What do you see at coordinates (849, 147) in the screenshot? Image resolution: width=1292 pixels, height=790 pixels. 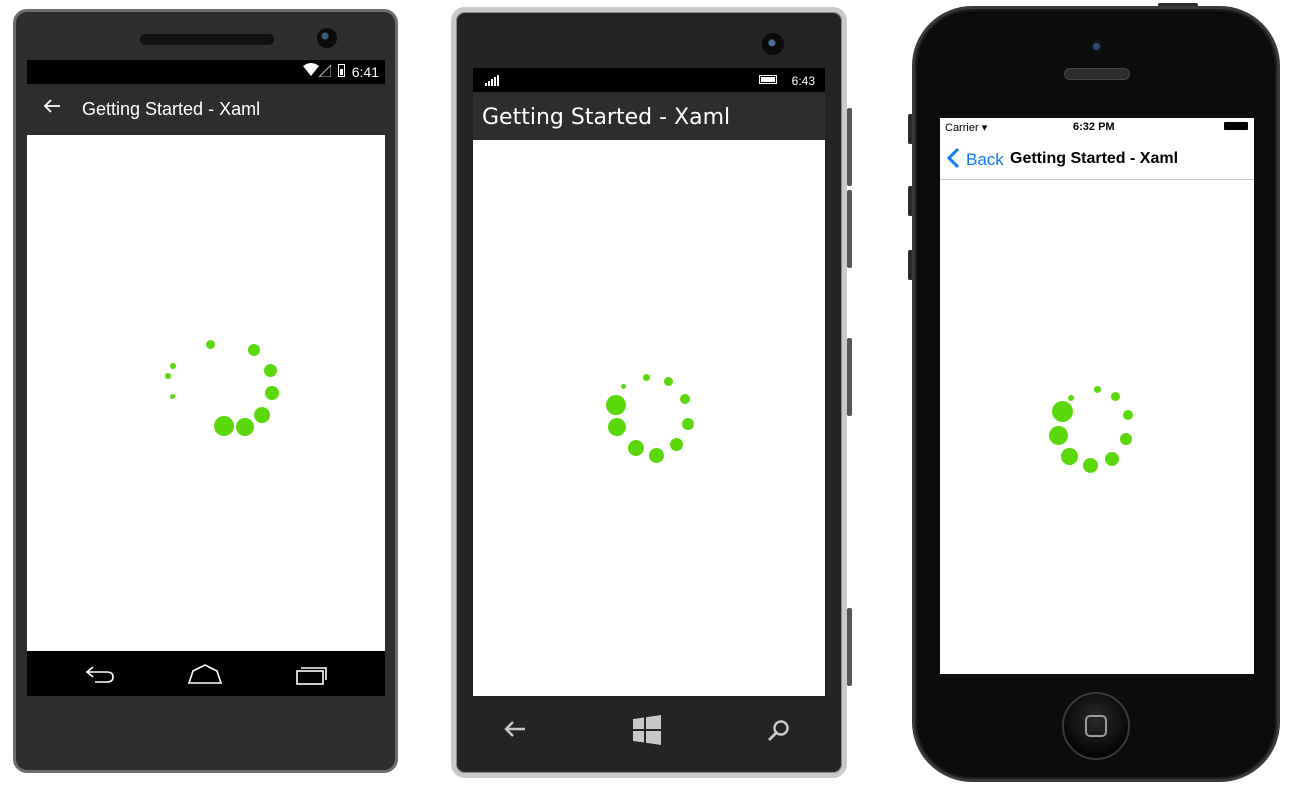 I see `volume-up-button` at bounding box center [849, 147].